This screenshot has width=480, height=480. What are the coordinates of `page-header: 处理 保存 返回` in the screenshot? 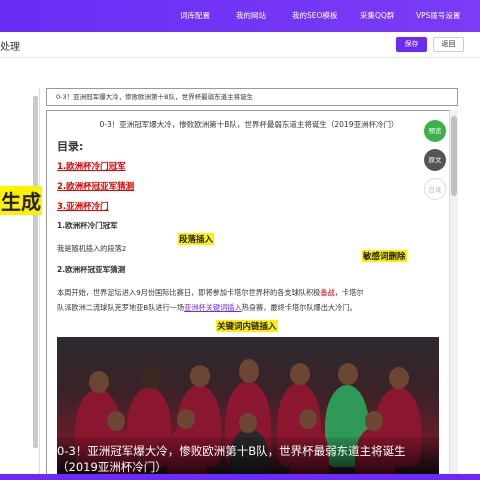 It's located at (240, 45).